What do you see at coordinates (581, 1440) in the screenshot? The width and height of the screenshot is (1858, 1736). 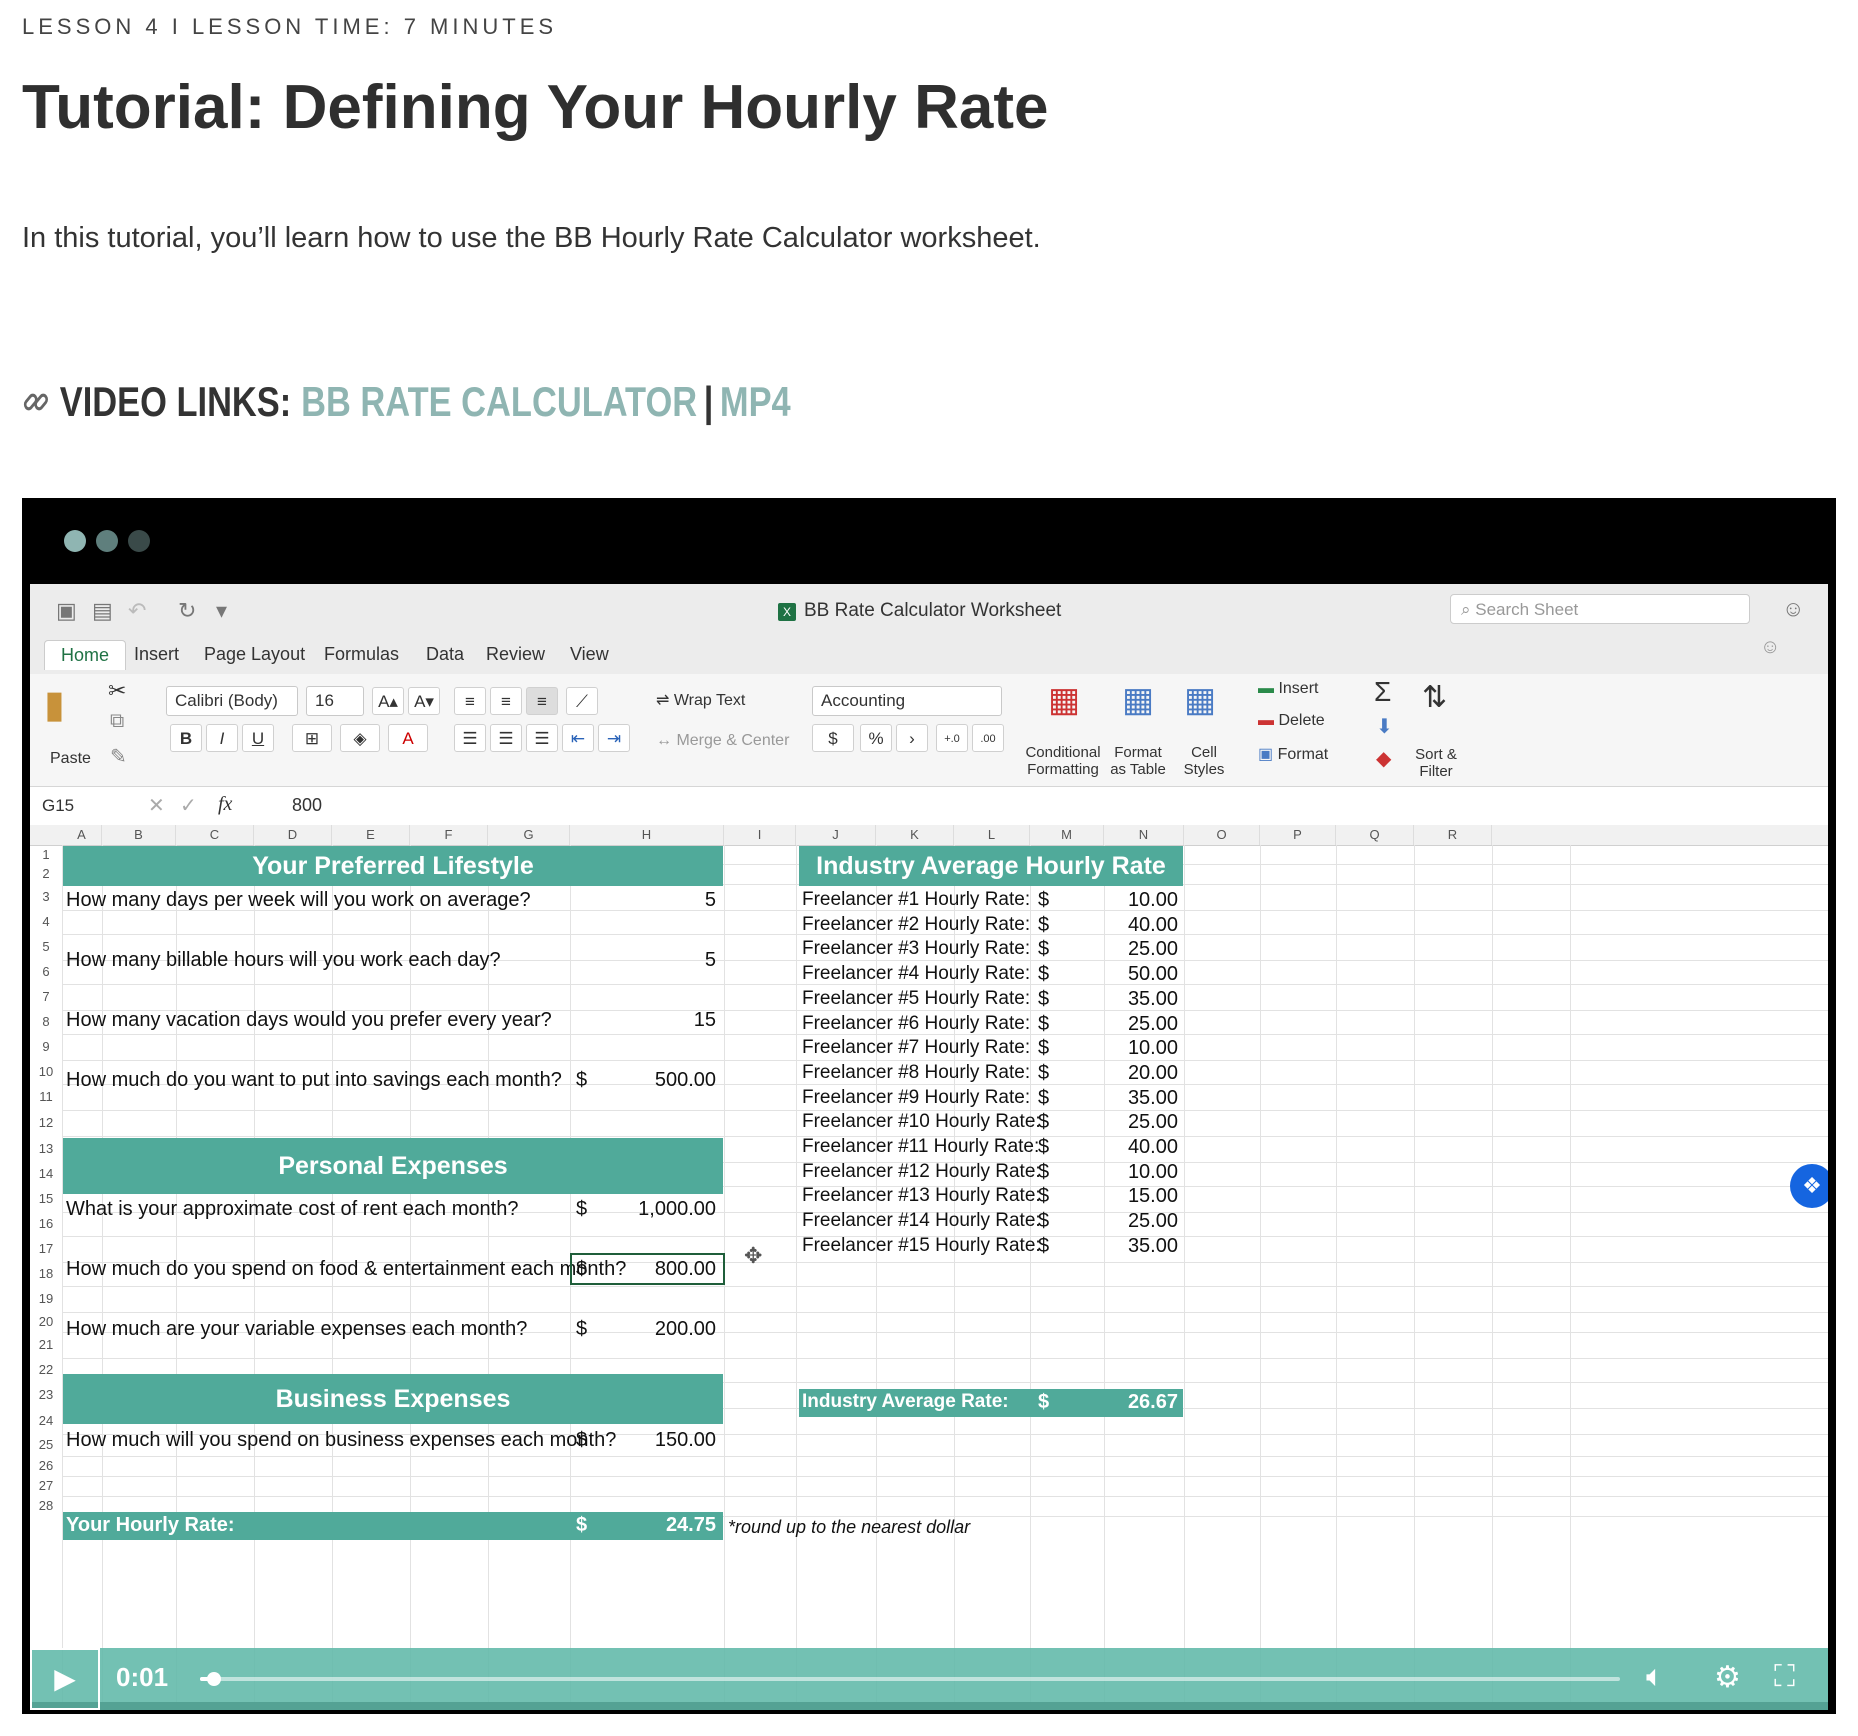 I see `business-currency: $` at bounding box center [581, 1440].